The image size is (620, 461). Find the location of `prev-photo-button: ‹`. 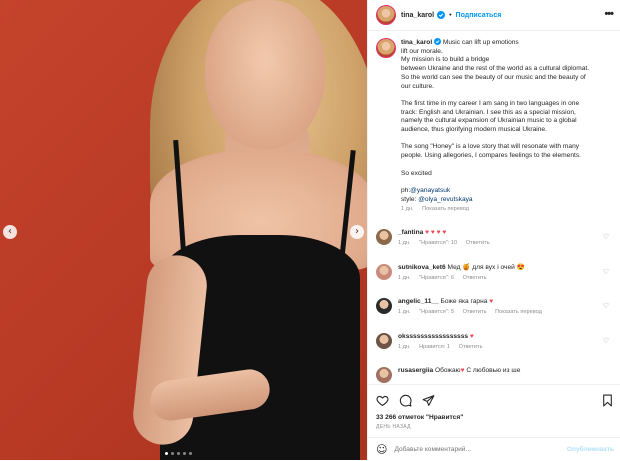

prev-photo-button: ‹ is located at coordinates (10, 232).